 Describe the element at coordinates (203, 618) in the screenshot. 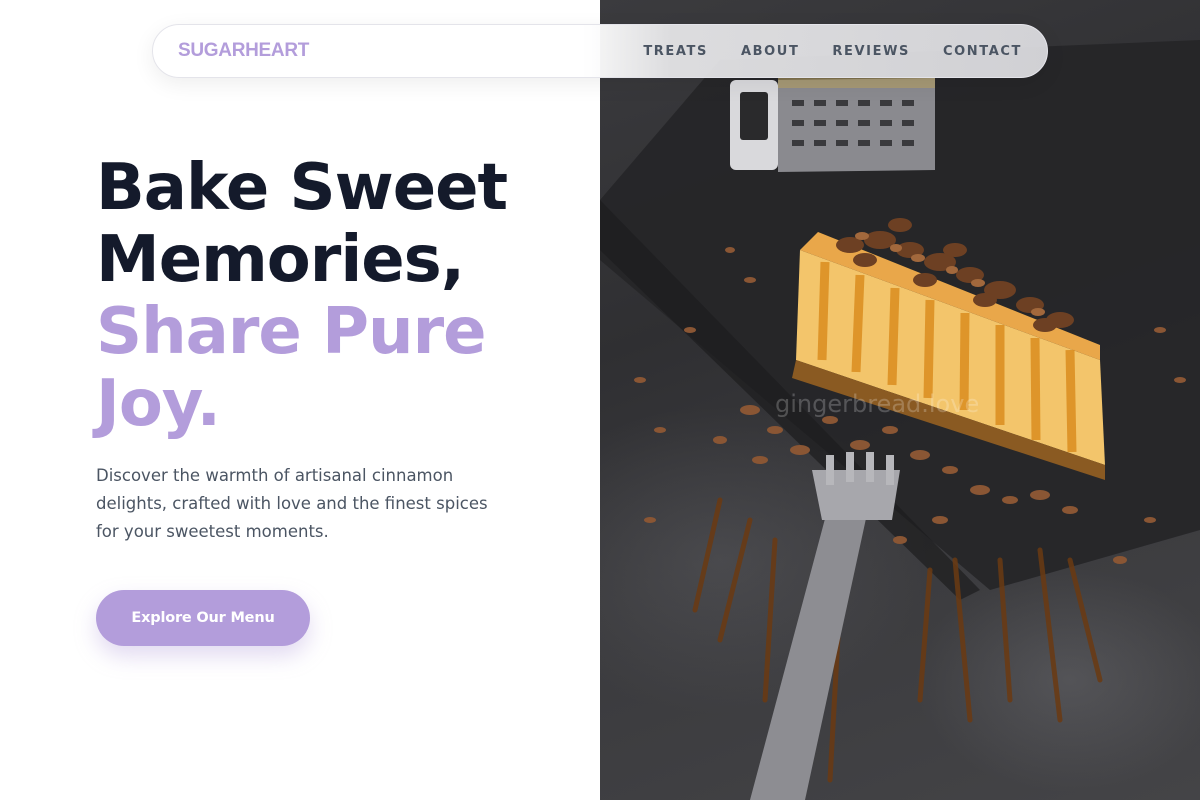

I see `explore-menu-button: Explore Our Menu` at that location.